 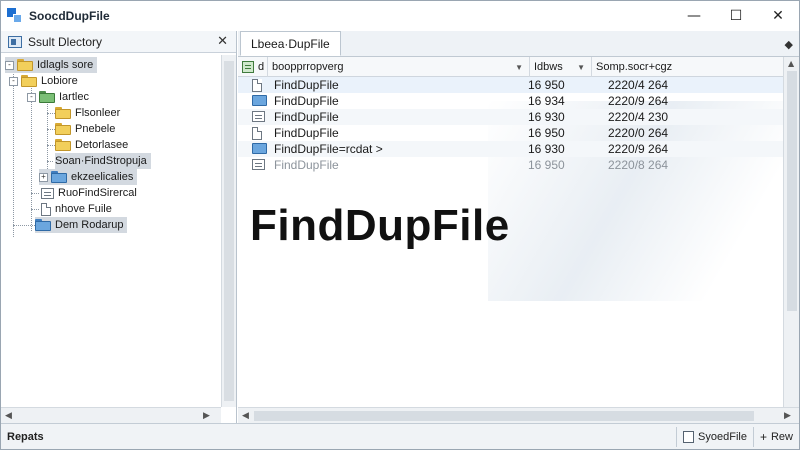 I want to click on column-header-size: Idbws ▼, so click(x=561, y=67).